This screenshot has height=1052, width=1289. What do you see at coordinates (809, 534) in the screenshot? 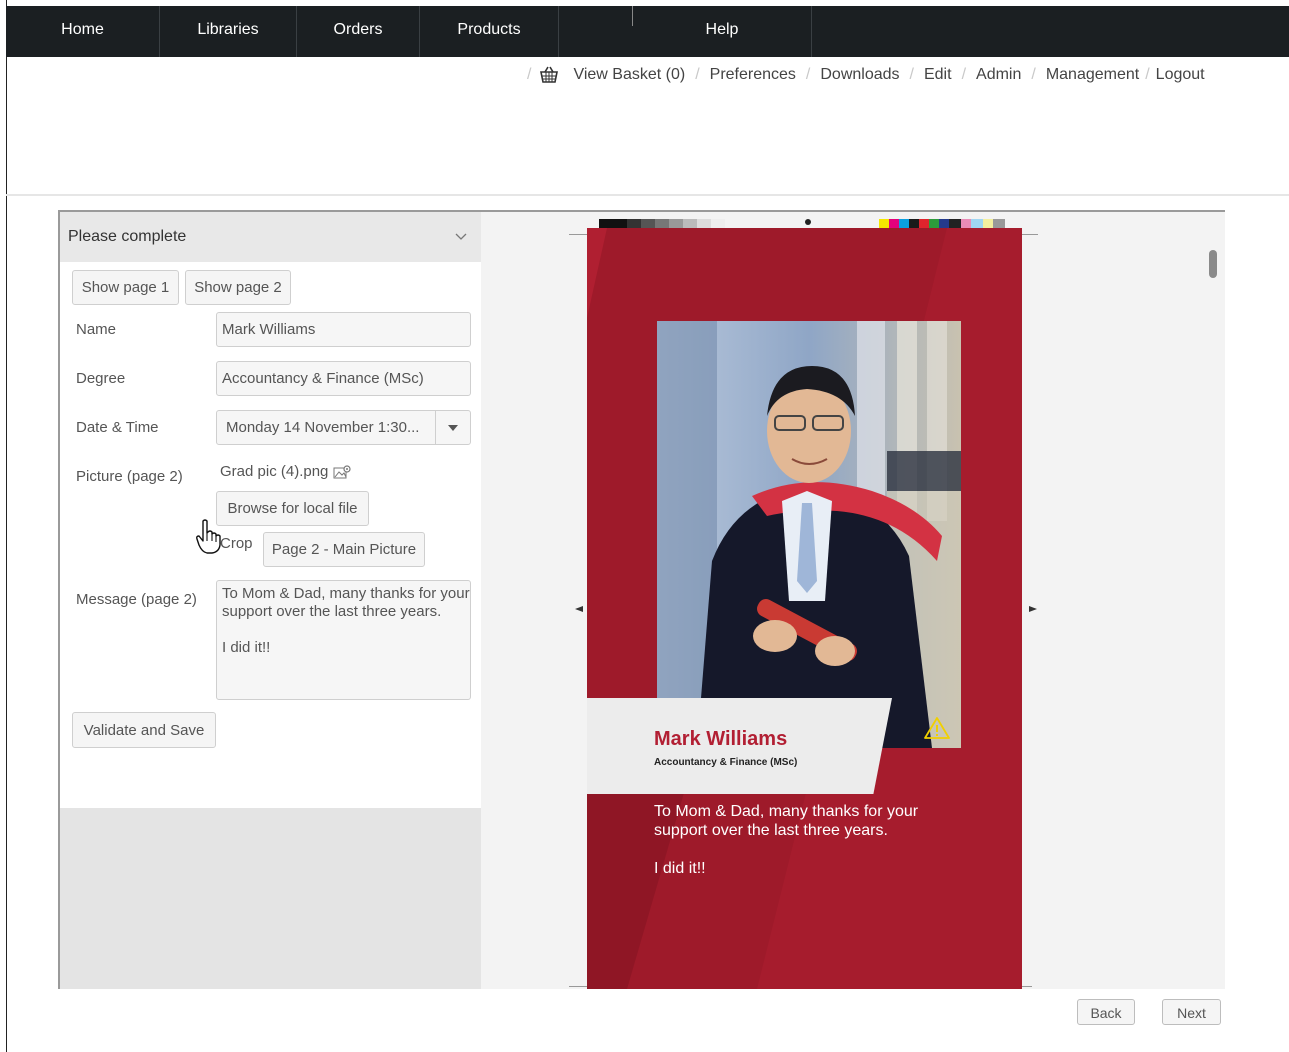
I see `graduate-photo` at bounding box center [809, 534].